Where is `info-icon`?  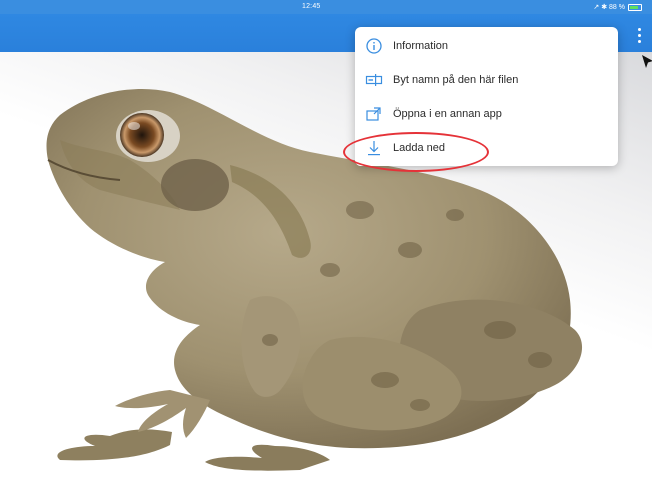 info-icon is located at coordinates (374, 46).